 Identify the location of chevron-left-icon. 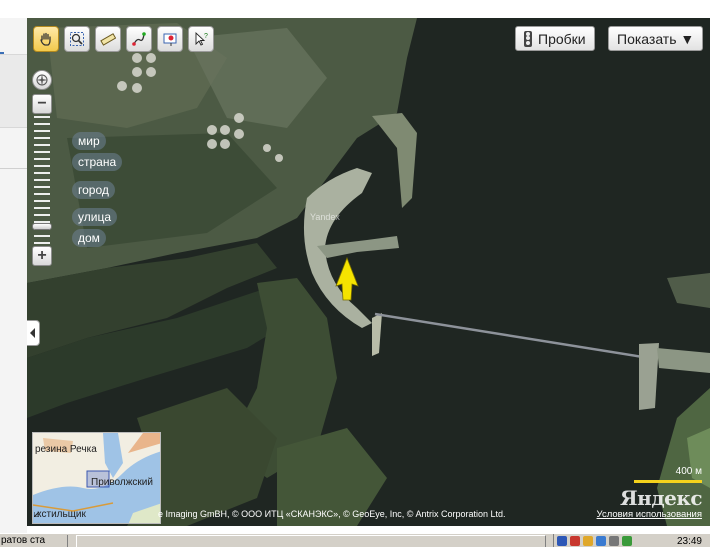
(32, 333).